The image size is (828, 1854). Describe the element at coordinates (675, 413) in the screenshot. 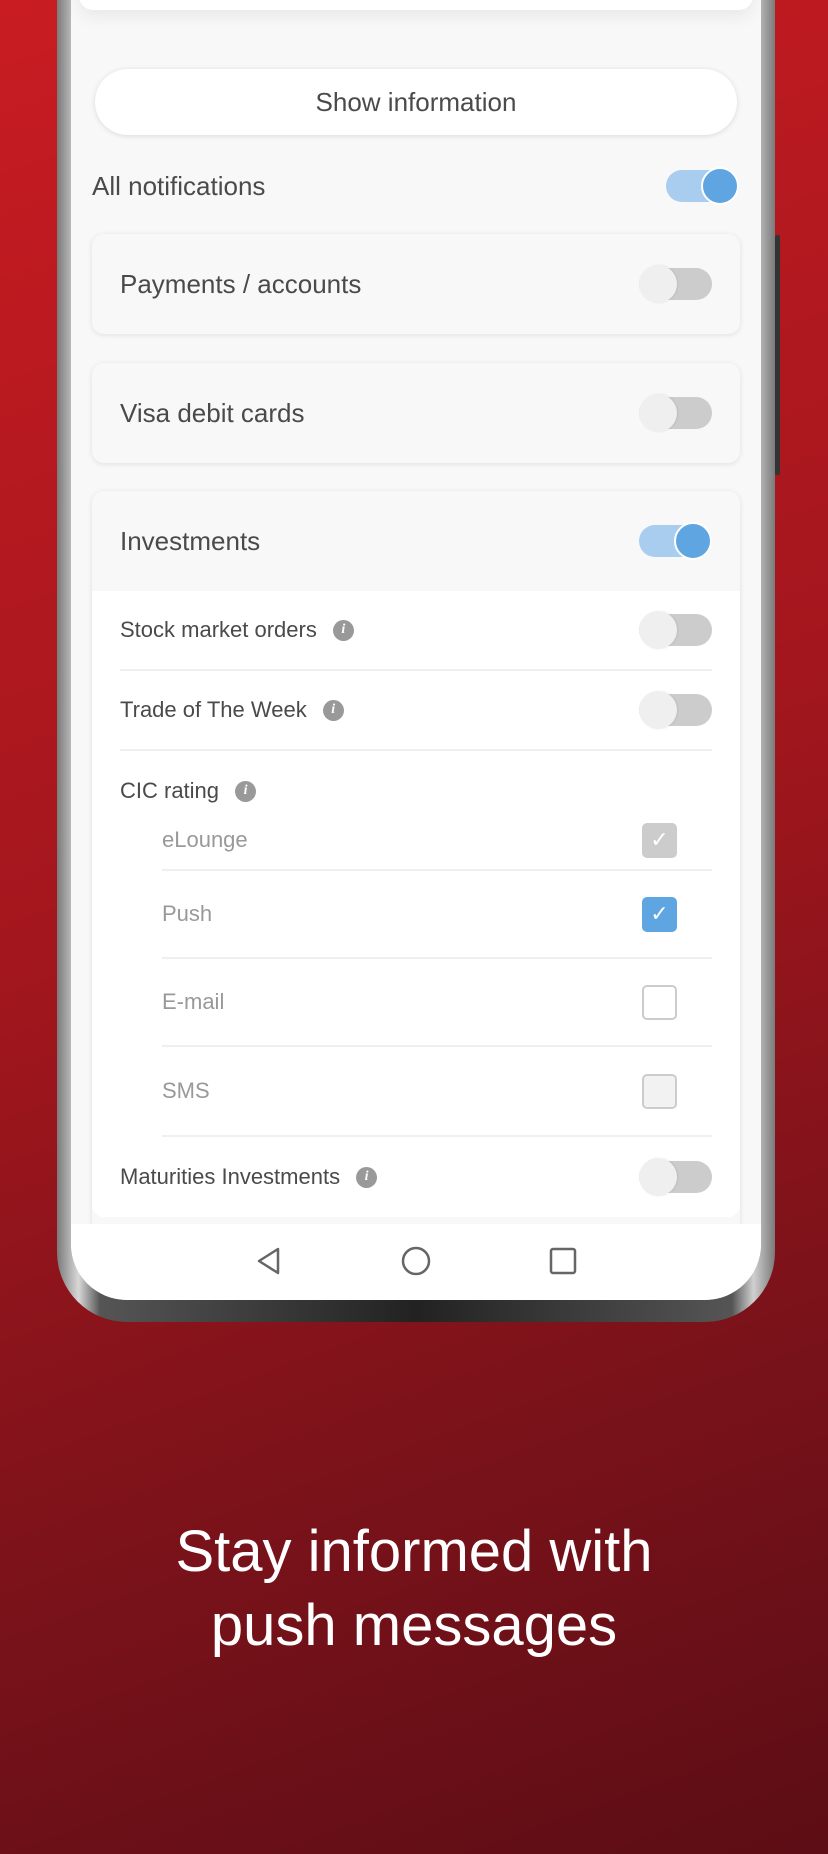

I see `visa-toggle` at that location.